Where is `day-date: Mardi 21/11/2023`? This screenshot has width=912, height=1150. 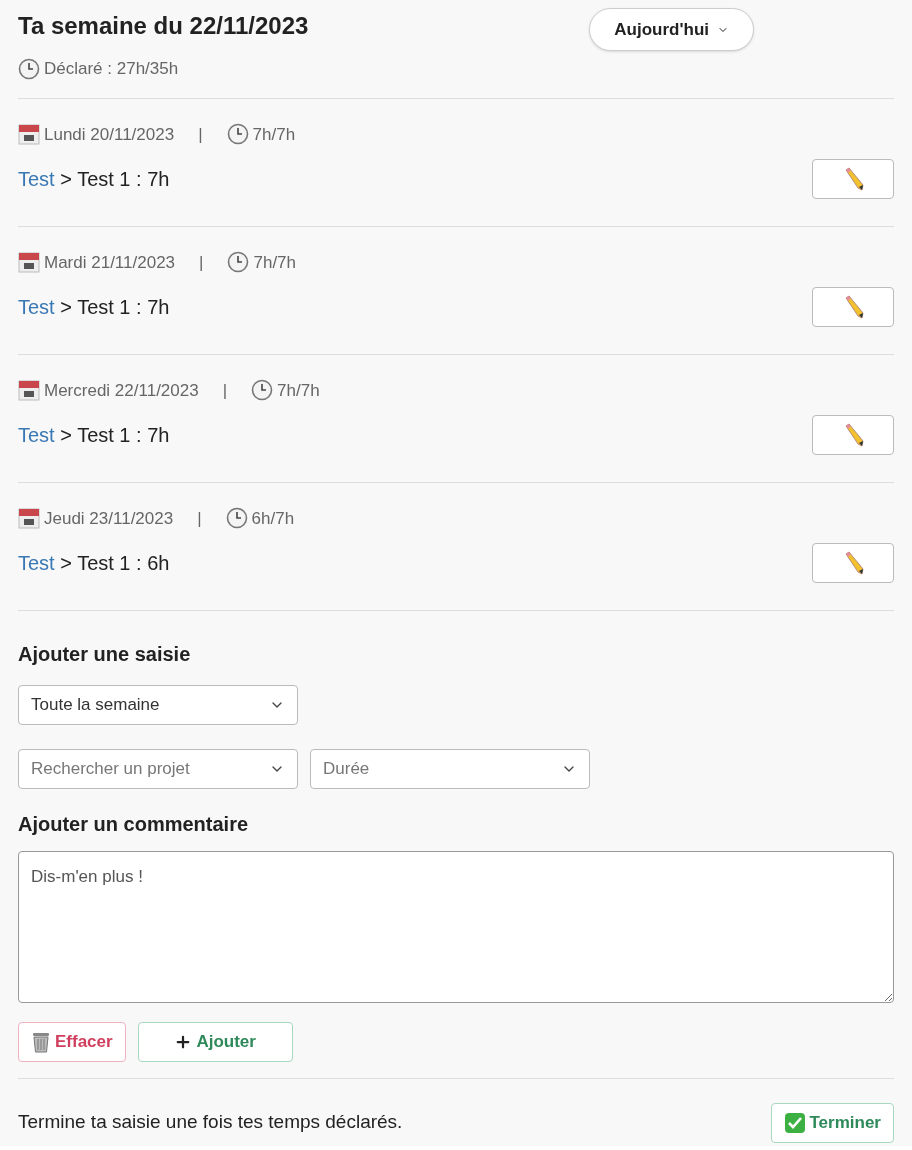
day-date: Mardi 21/11/2023 is located at coordinates (110, 262).